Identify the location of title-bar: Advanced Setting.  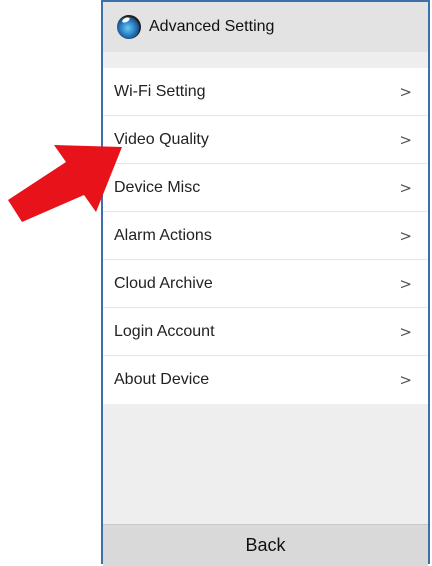
(265, 27).